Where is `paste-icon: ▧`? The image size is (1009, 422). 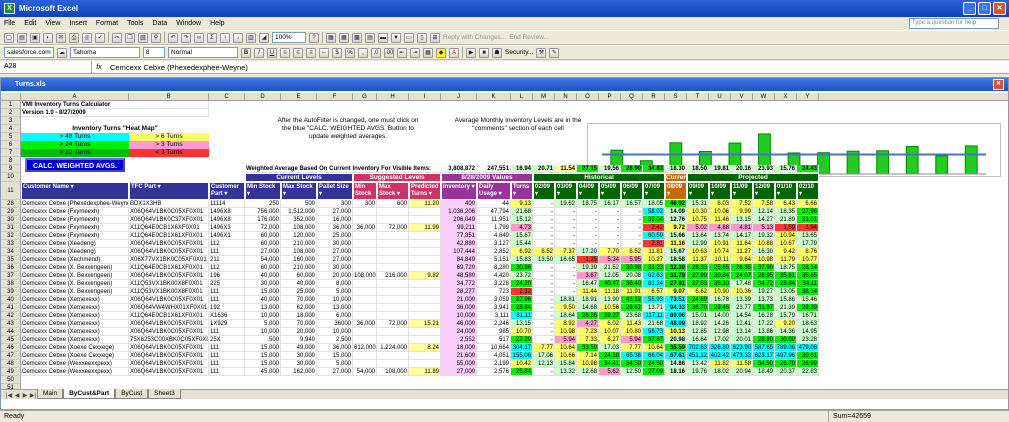
paste-icon: ▧ is located at coordinates (143, 37).